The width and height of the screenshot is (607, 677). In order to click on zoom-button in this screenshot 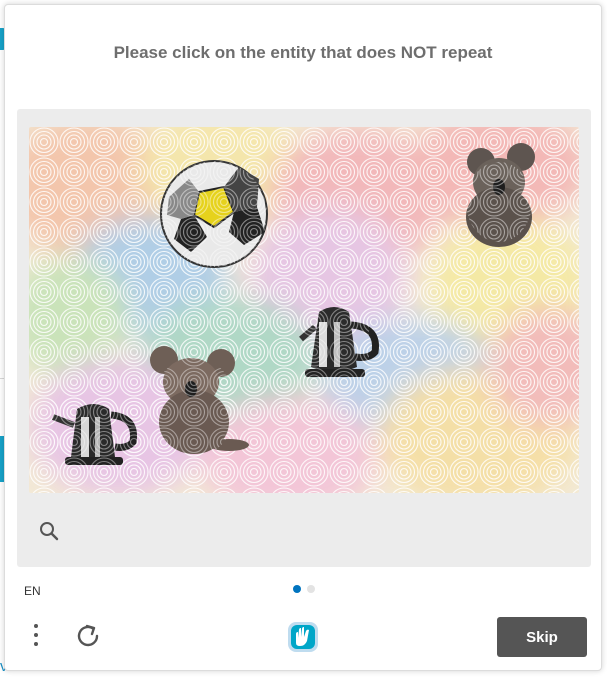, I will do `click(49, 531)`.